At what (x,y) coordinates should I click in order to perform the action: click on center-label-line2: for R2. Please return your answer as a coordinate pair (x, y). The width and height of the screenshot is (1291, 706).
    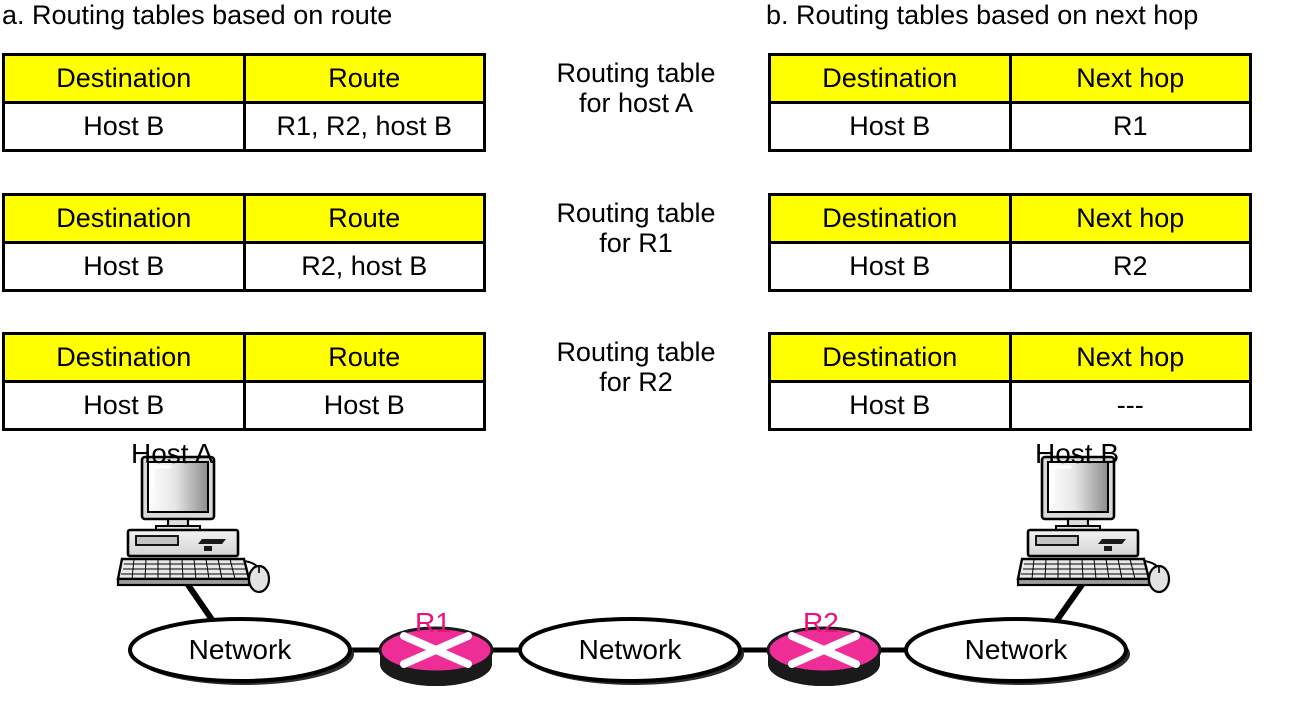
    Looking at the image, I should click on (636, 382).